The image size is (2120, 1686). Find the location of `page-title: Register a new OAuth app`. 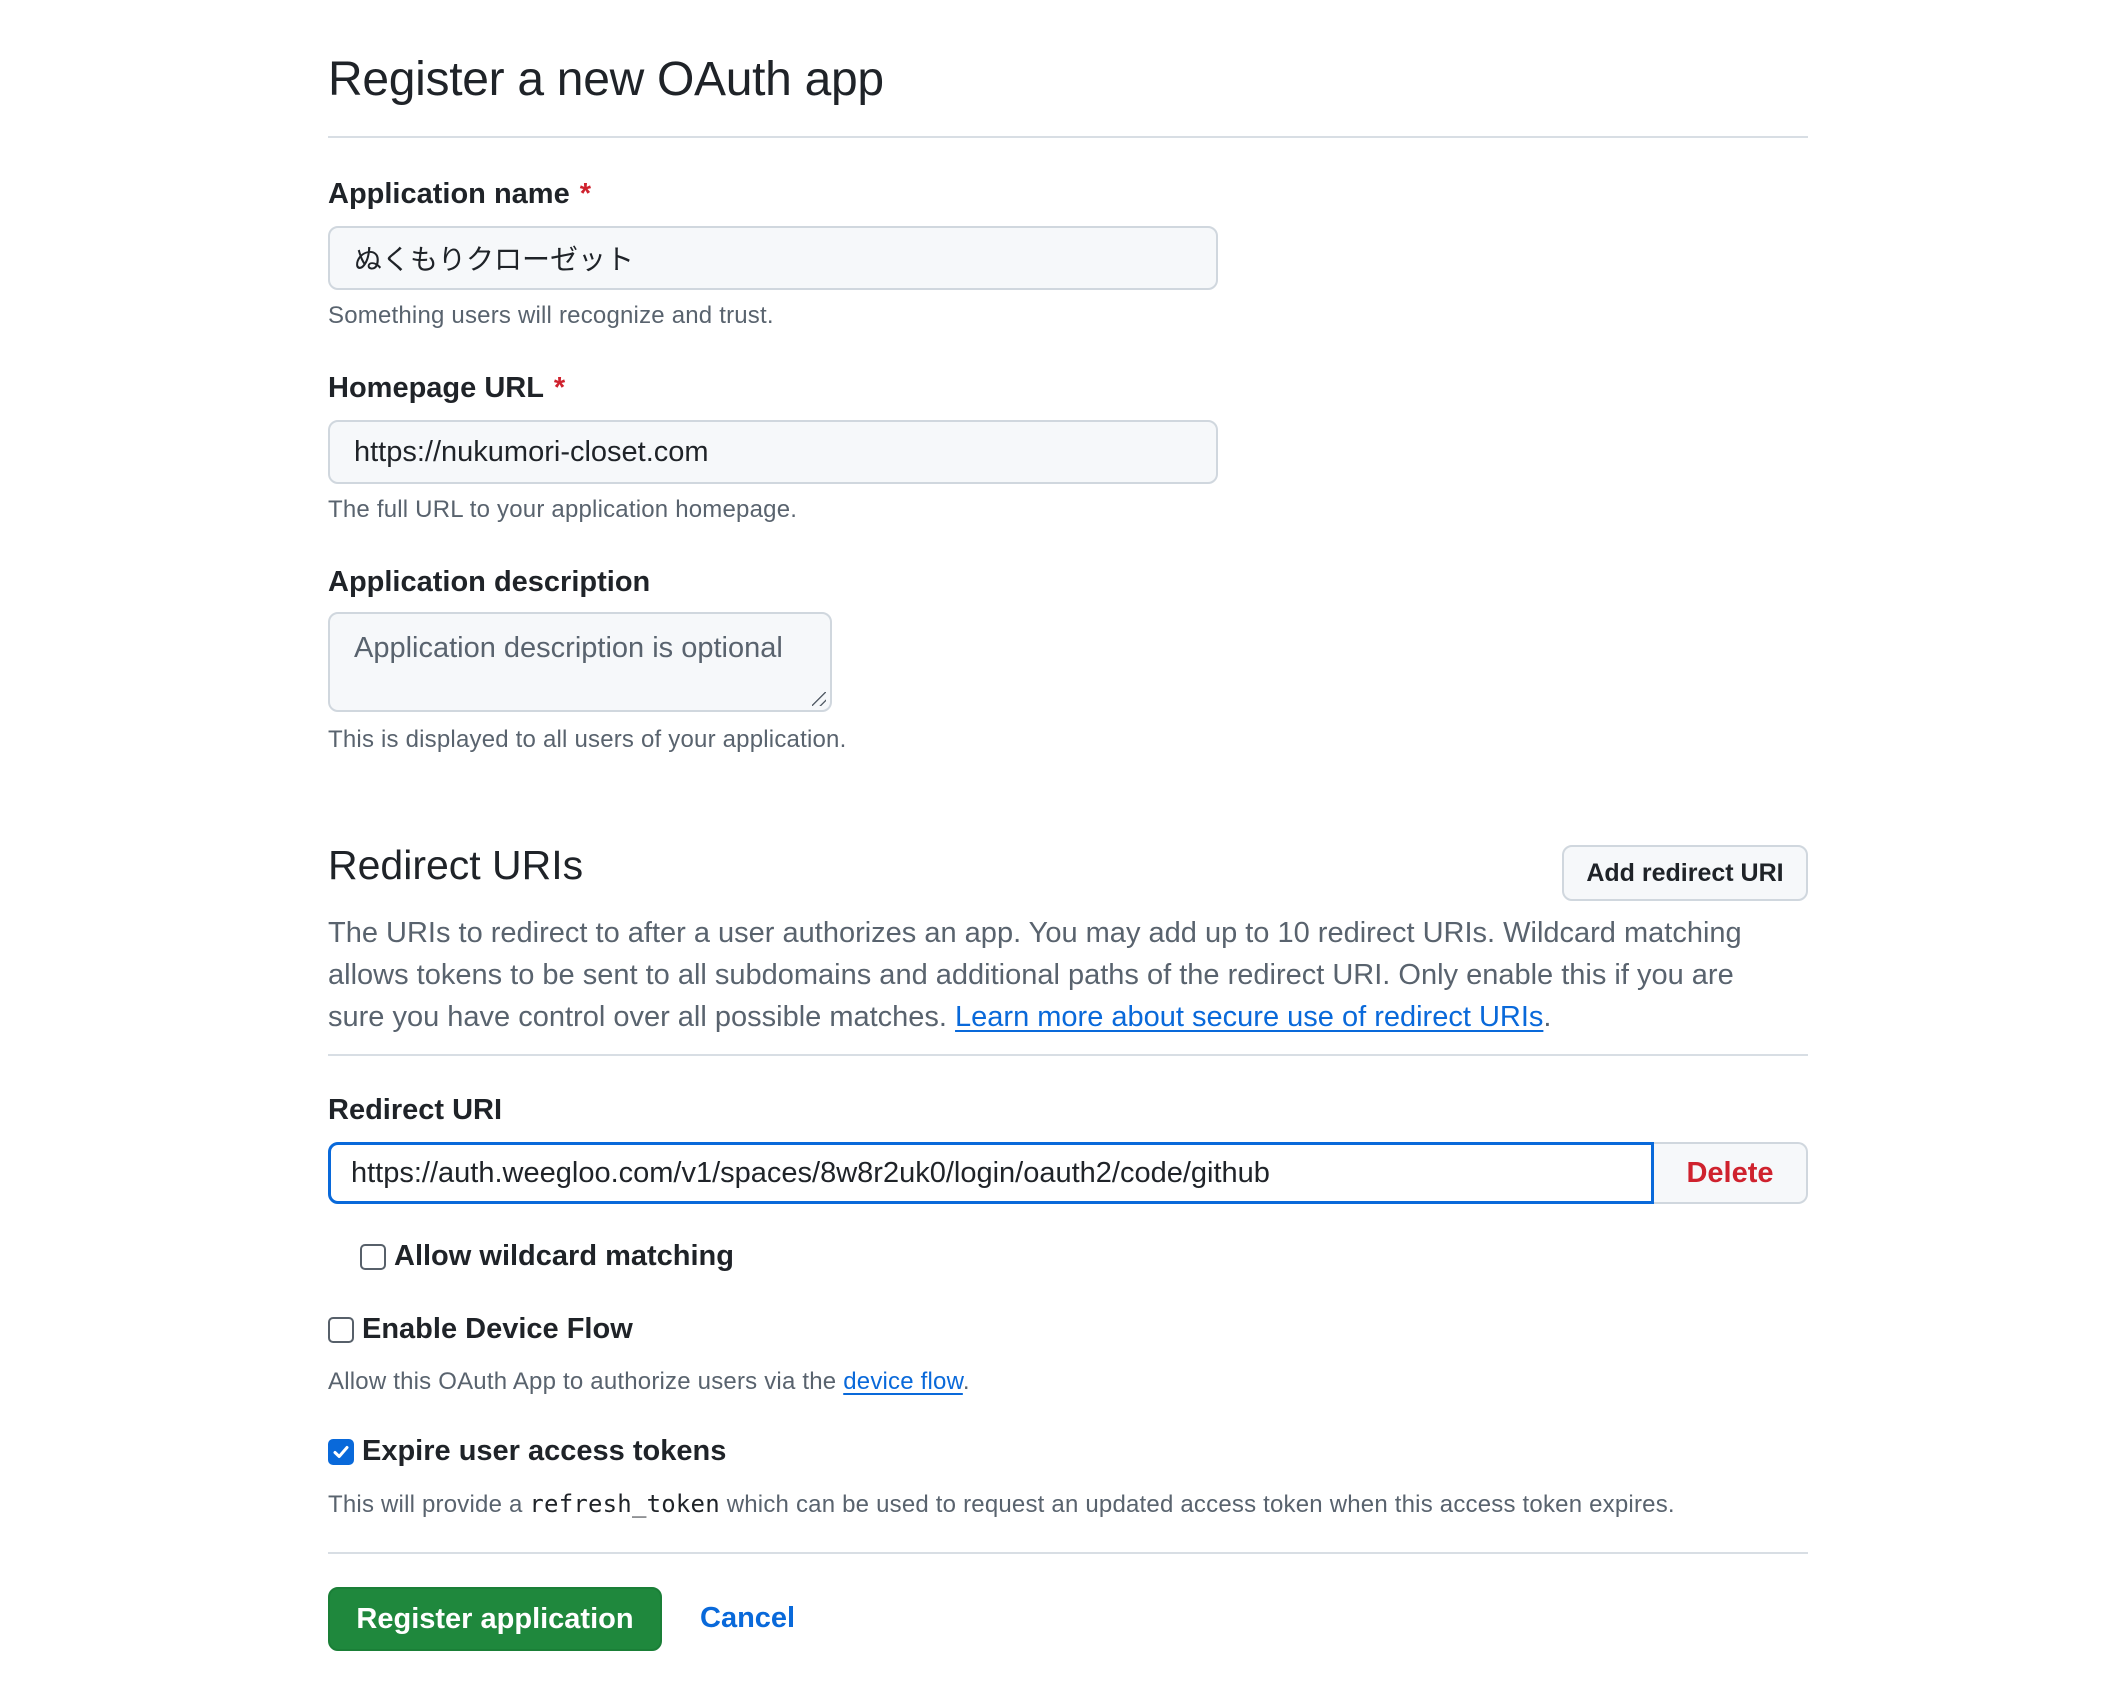

page-title: Register a new OAuth app is located at coordinates (606, 79).